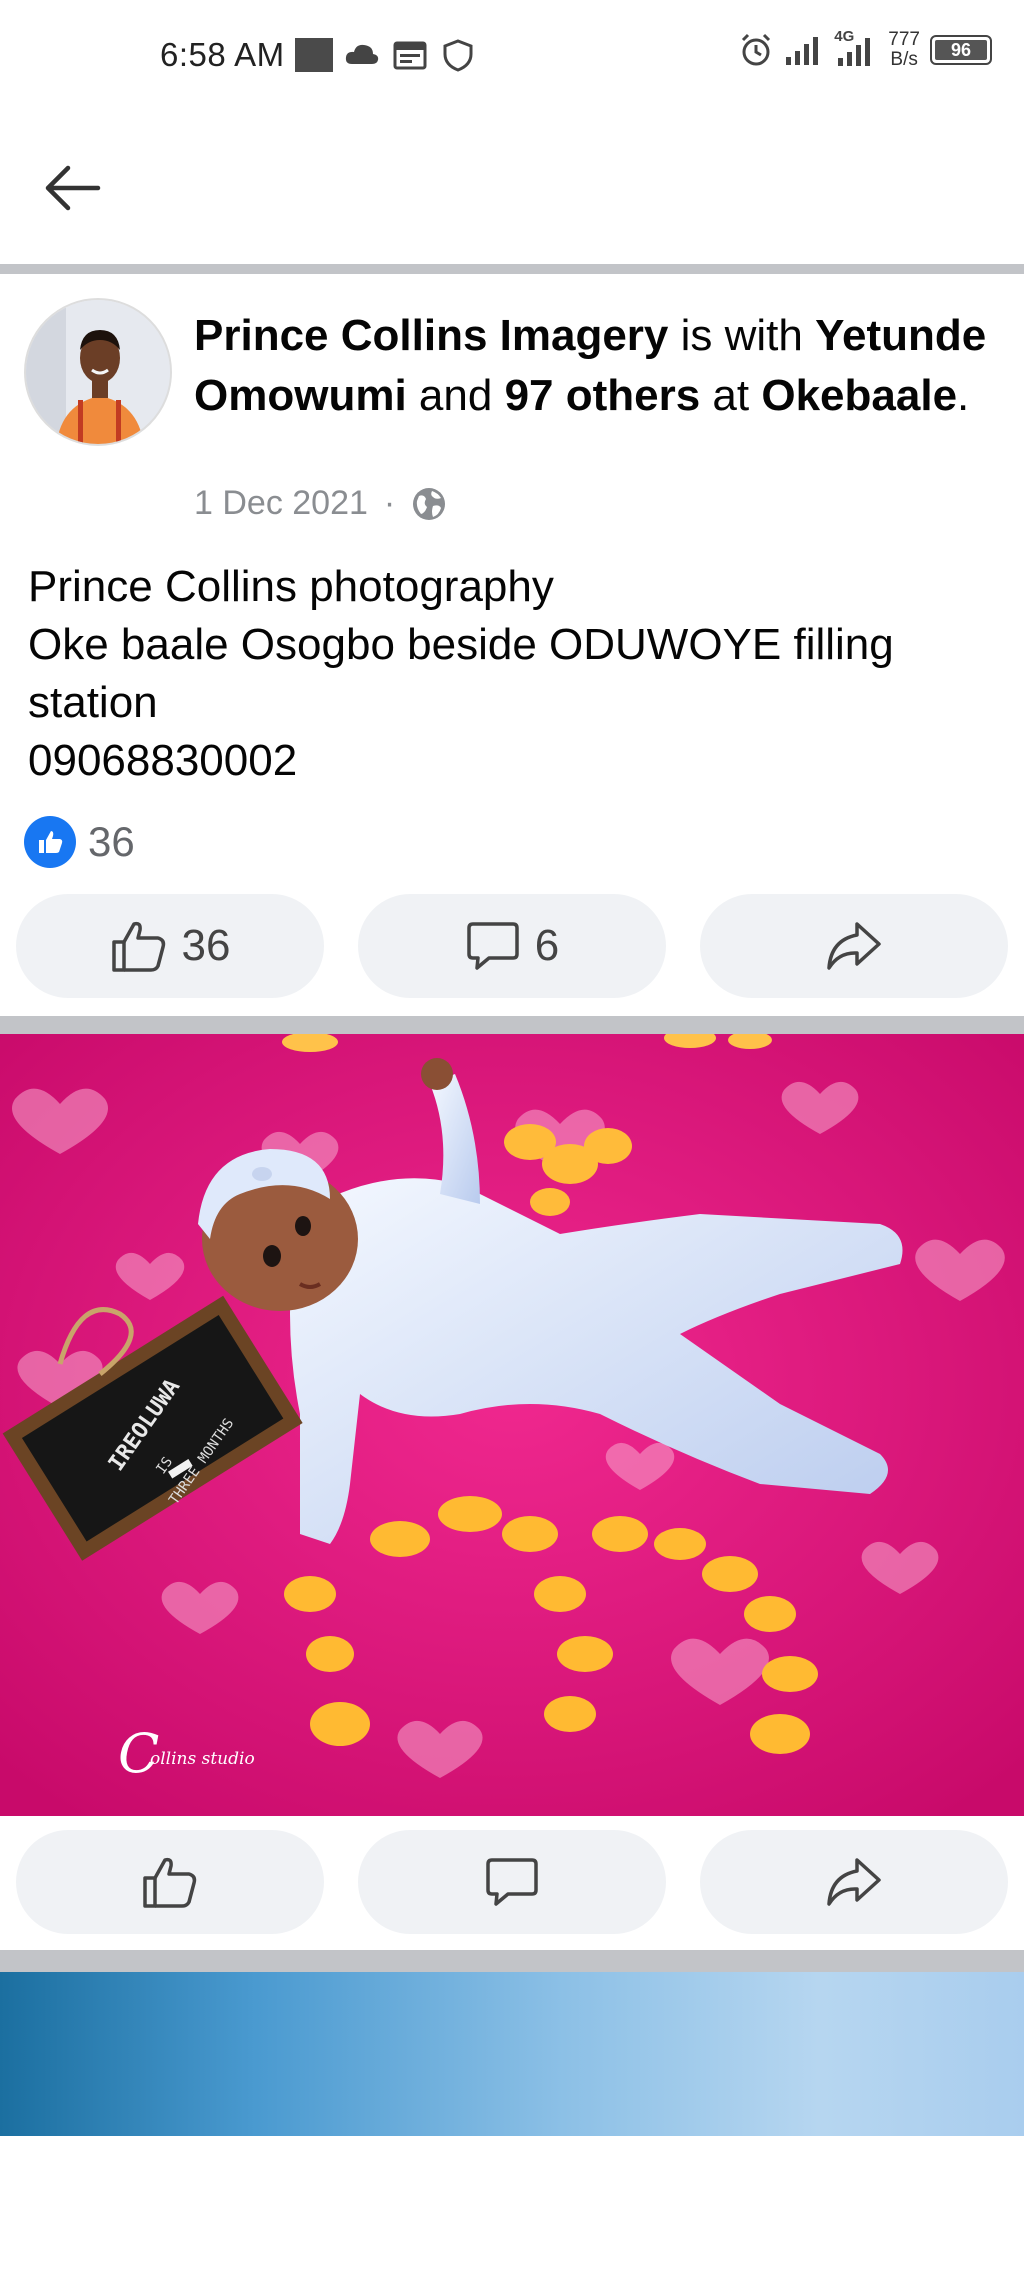 This screenshot has width=1024, height=2275. I want to click on comment-button: 6, so click(512, 946).